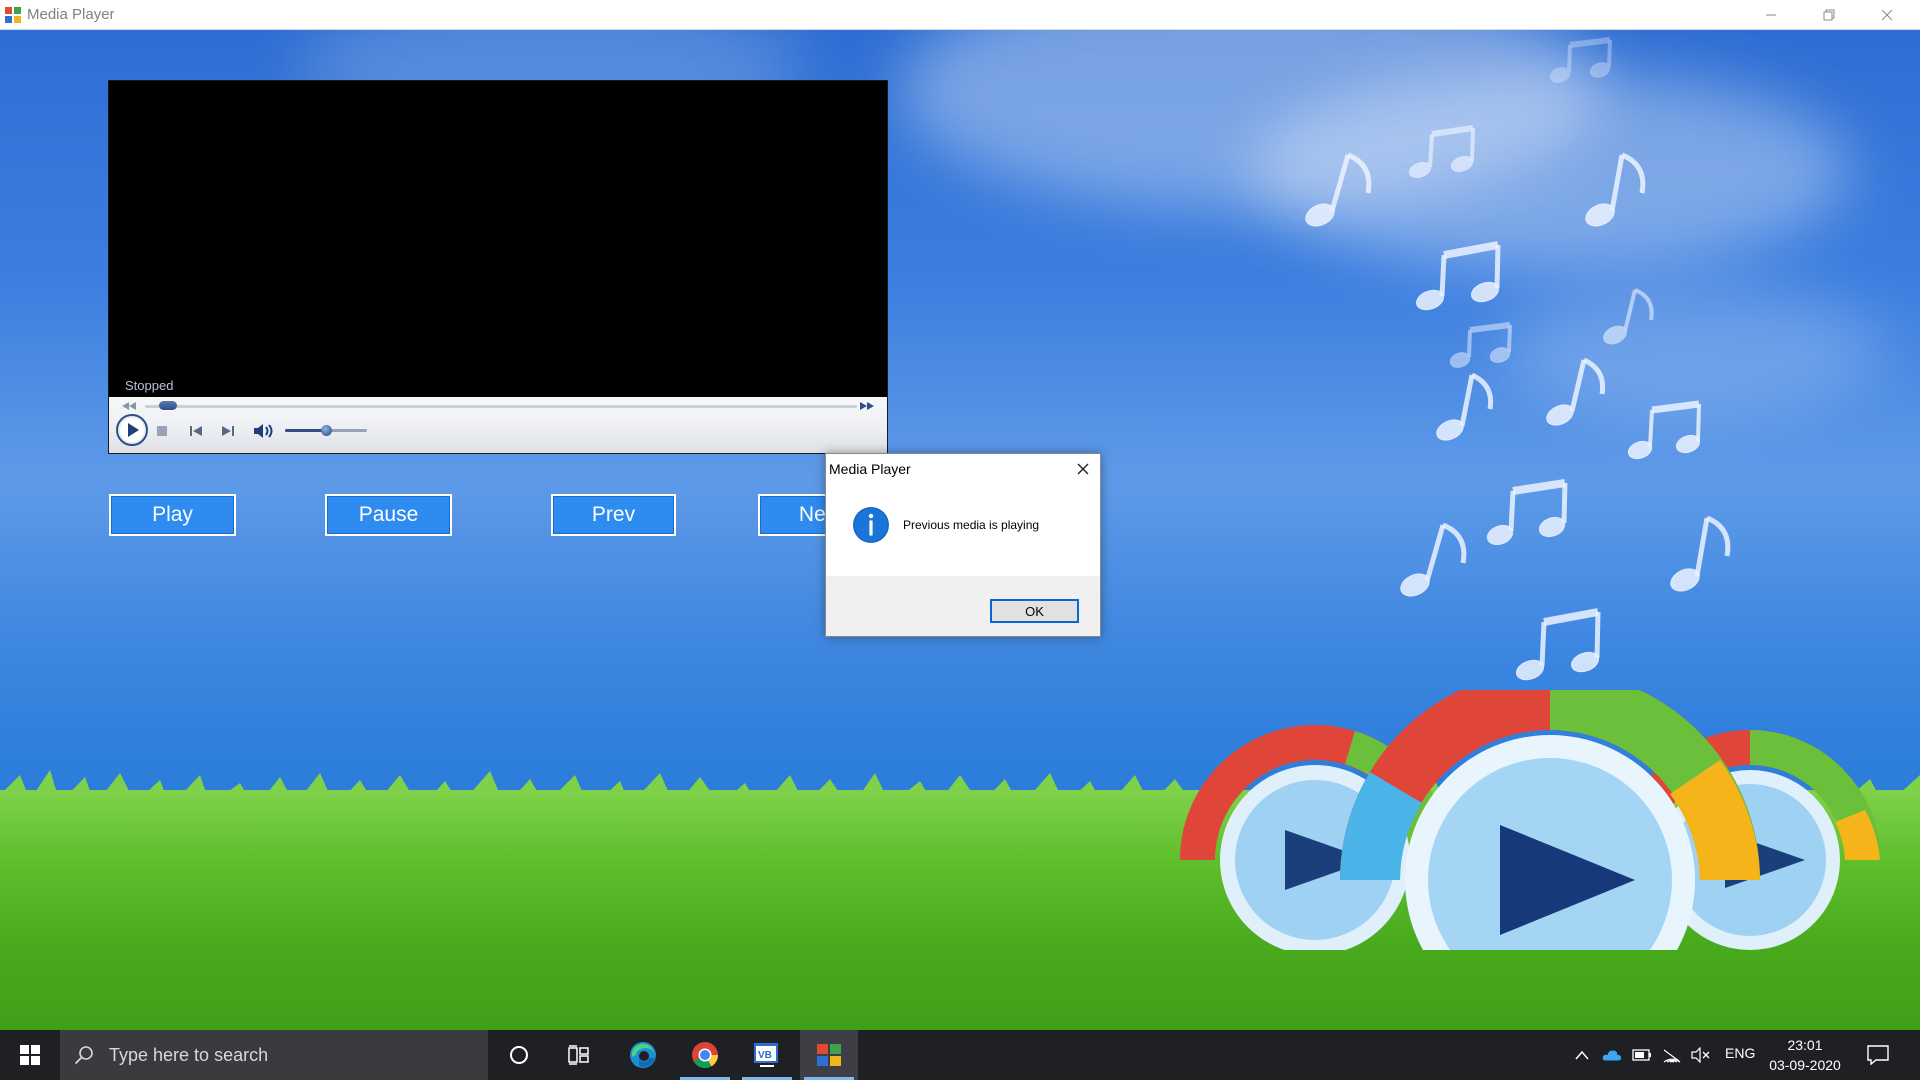  I want to click on edge-icon, so click(643, 1055).